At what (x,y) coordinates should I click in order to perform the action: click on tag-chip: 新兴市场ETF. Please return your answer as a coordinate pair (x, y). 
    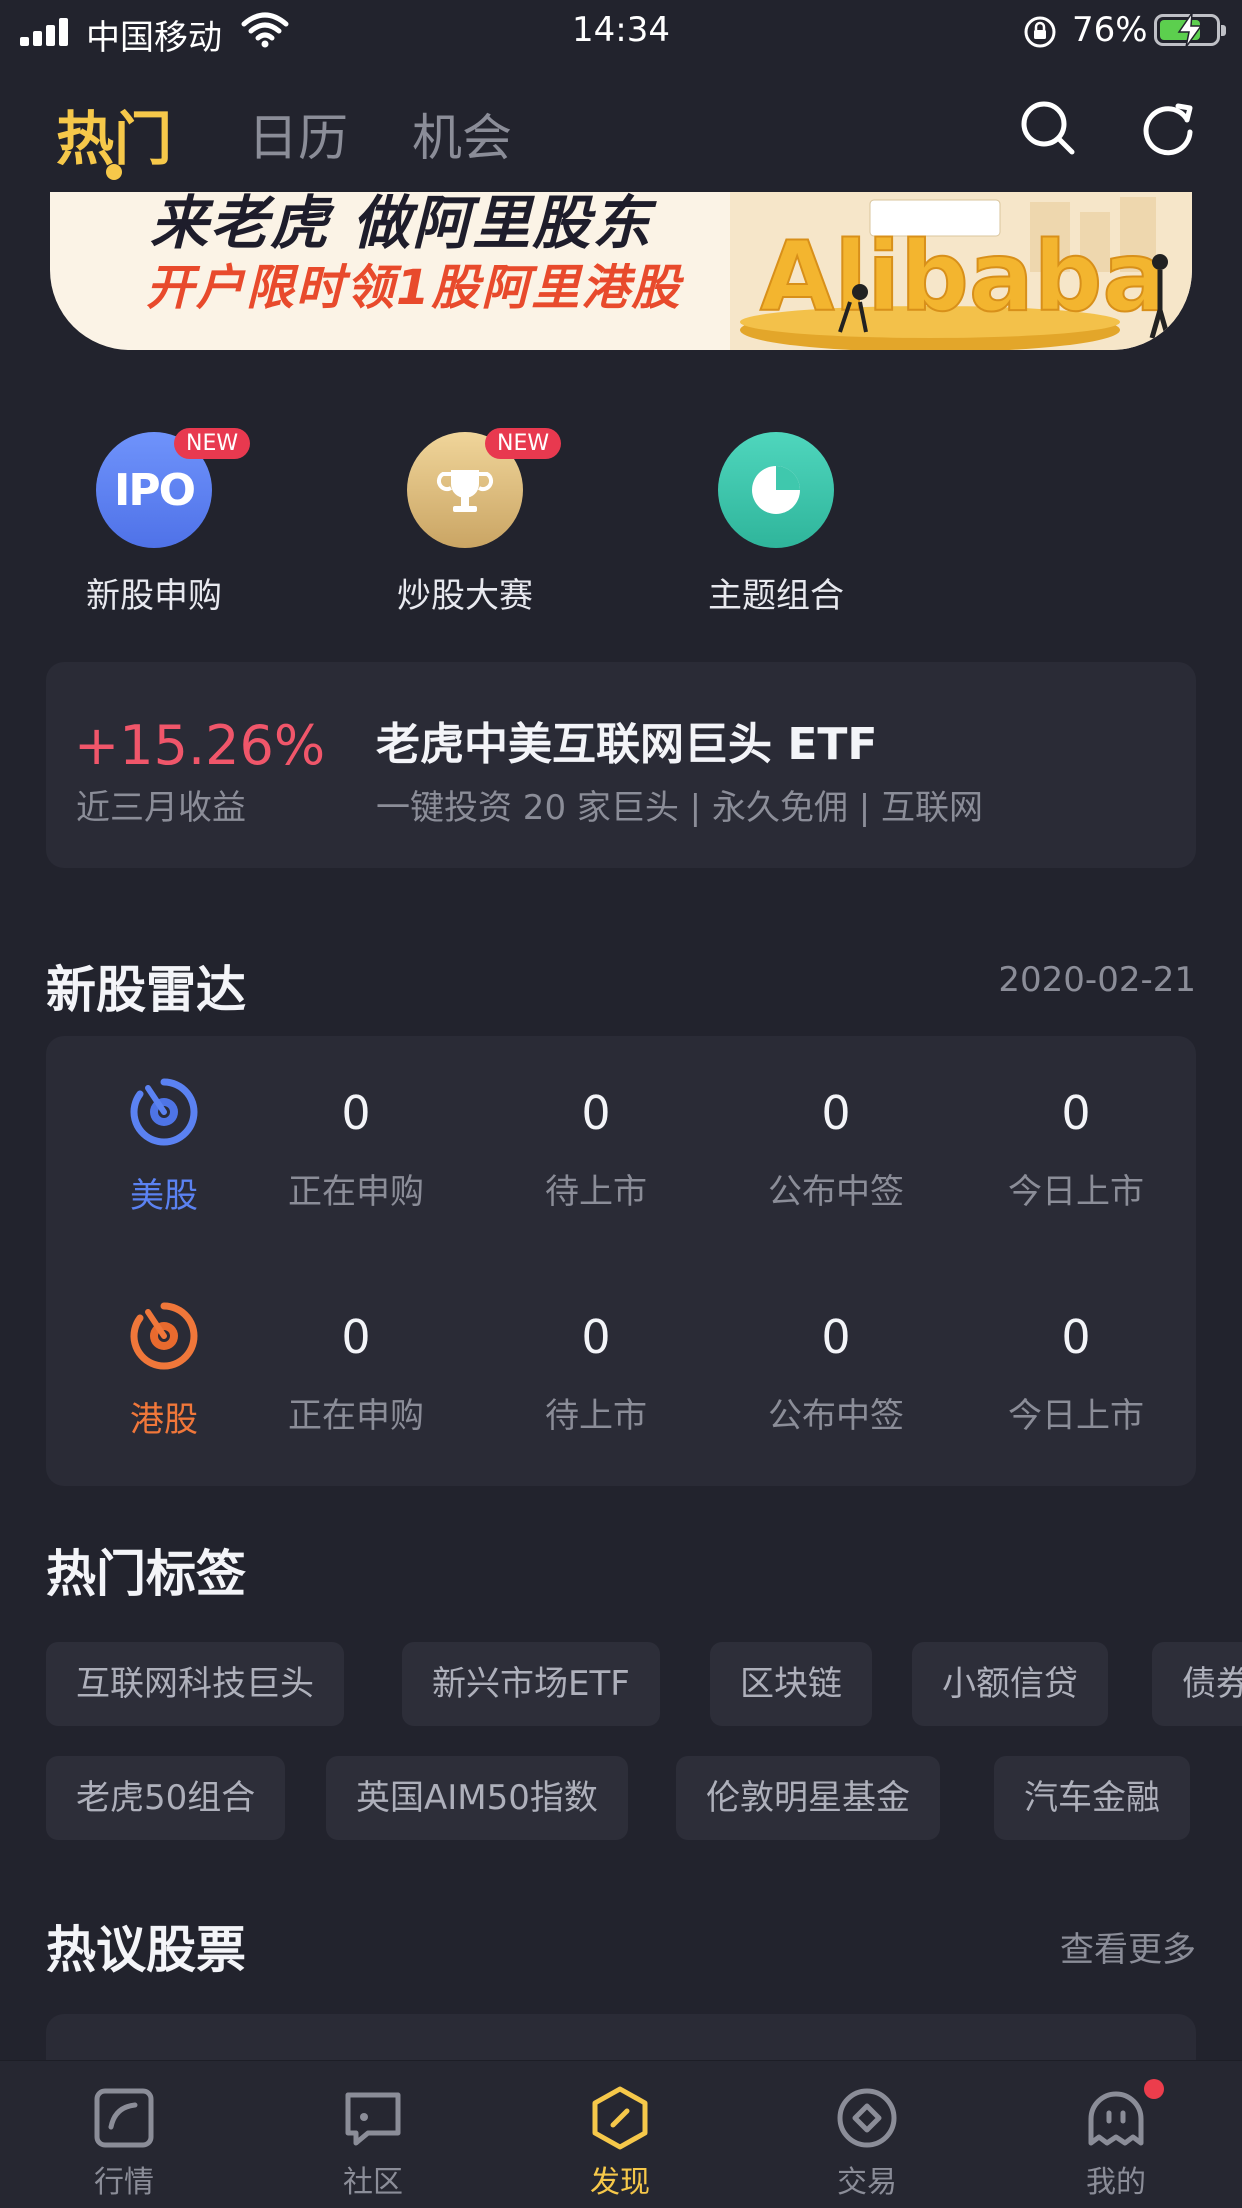
    Looking at the image, I should click on (531, 1684).